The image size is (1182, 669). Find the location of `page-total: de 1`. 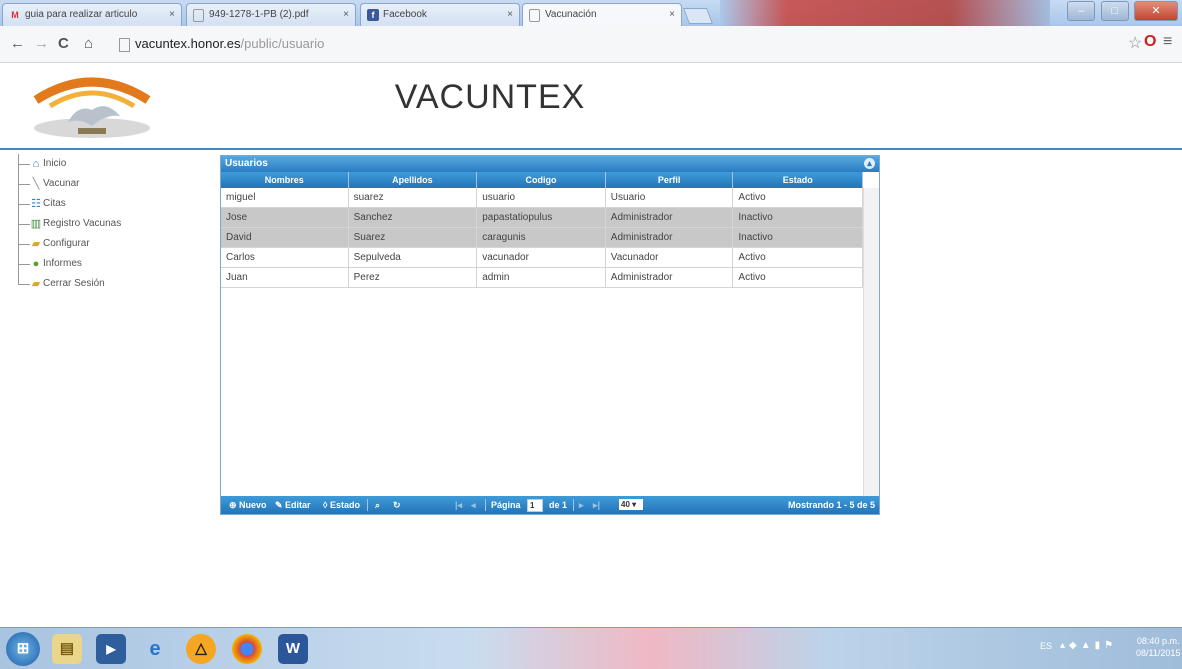

page-total: de 1 is located at coordinates (558, 505).